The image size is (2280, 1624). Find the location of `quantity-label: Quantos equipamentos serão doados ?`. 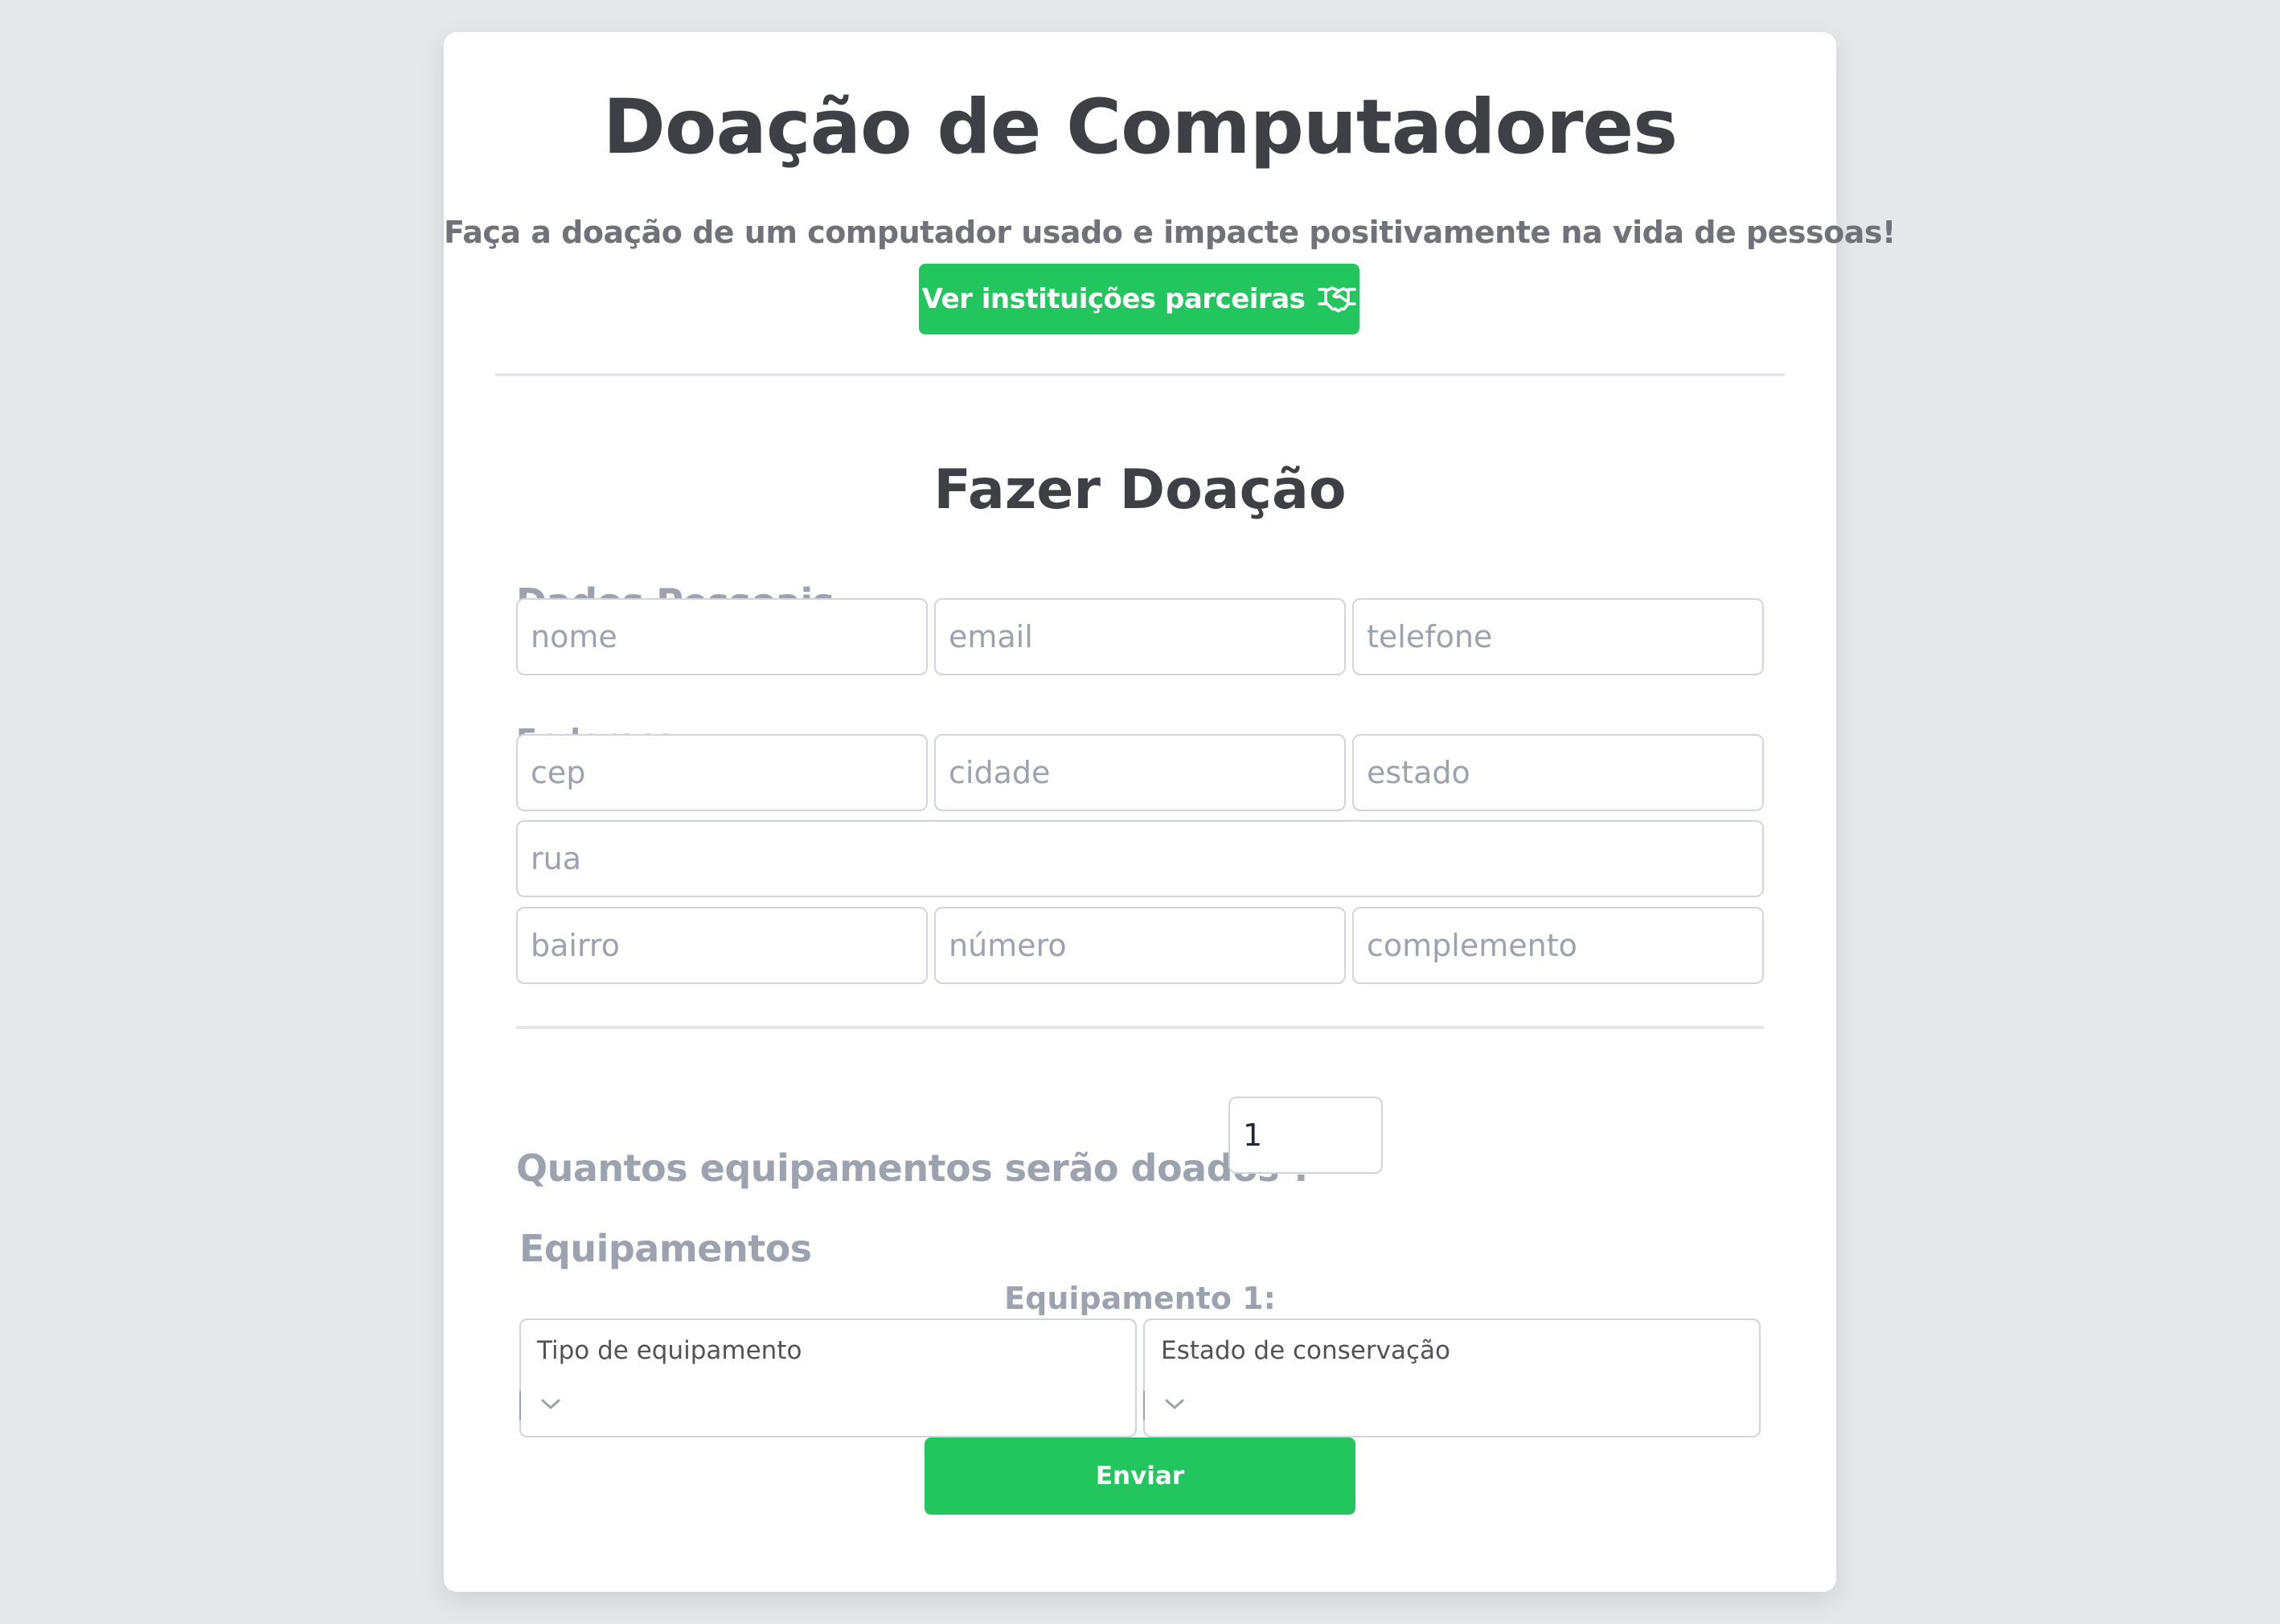

quantity-label: Quantos equipamentos serão doados ? is located at coordinates (914, 1168).